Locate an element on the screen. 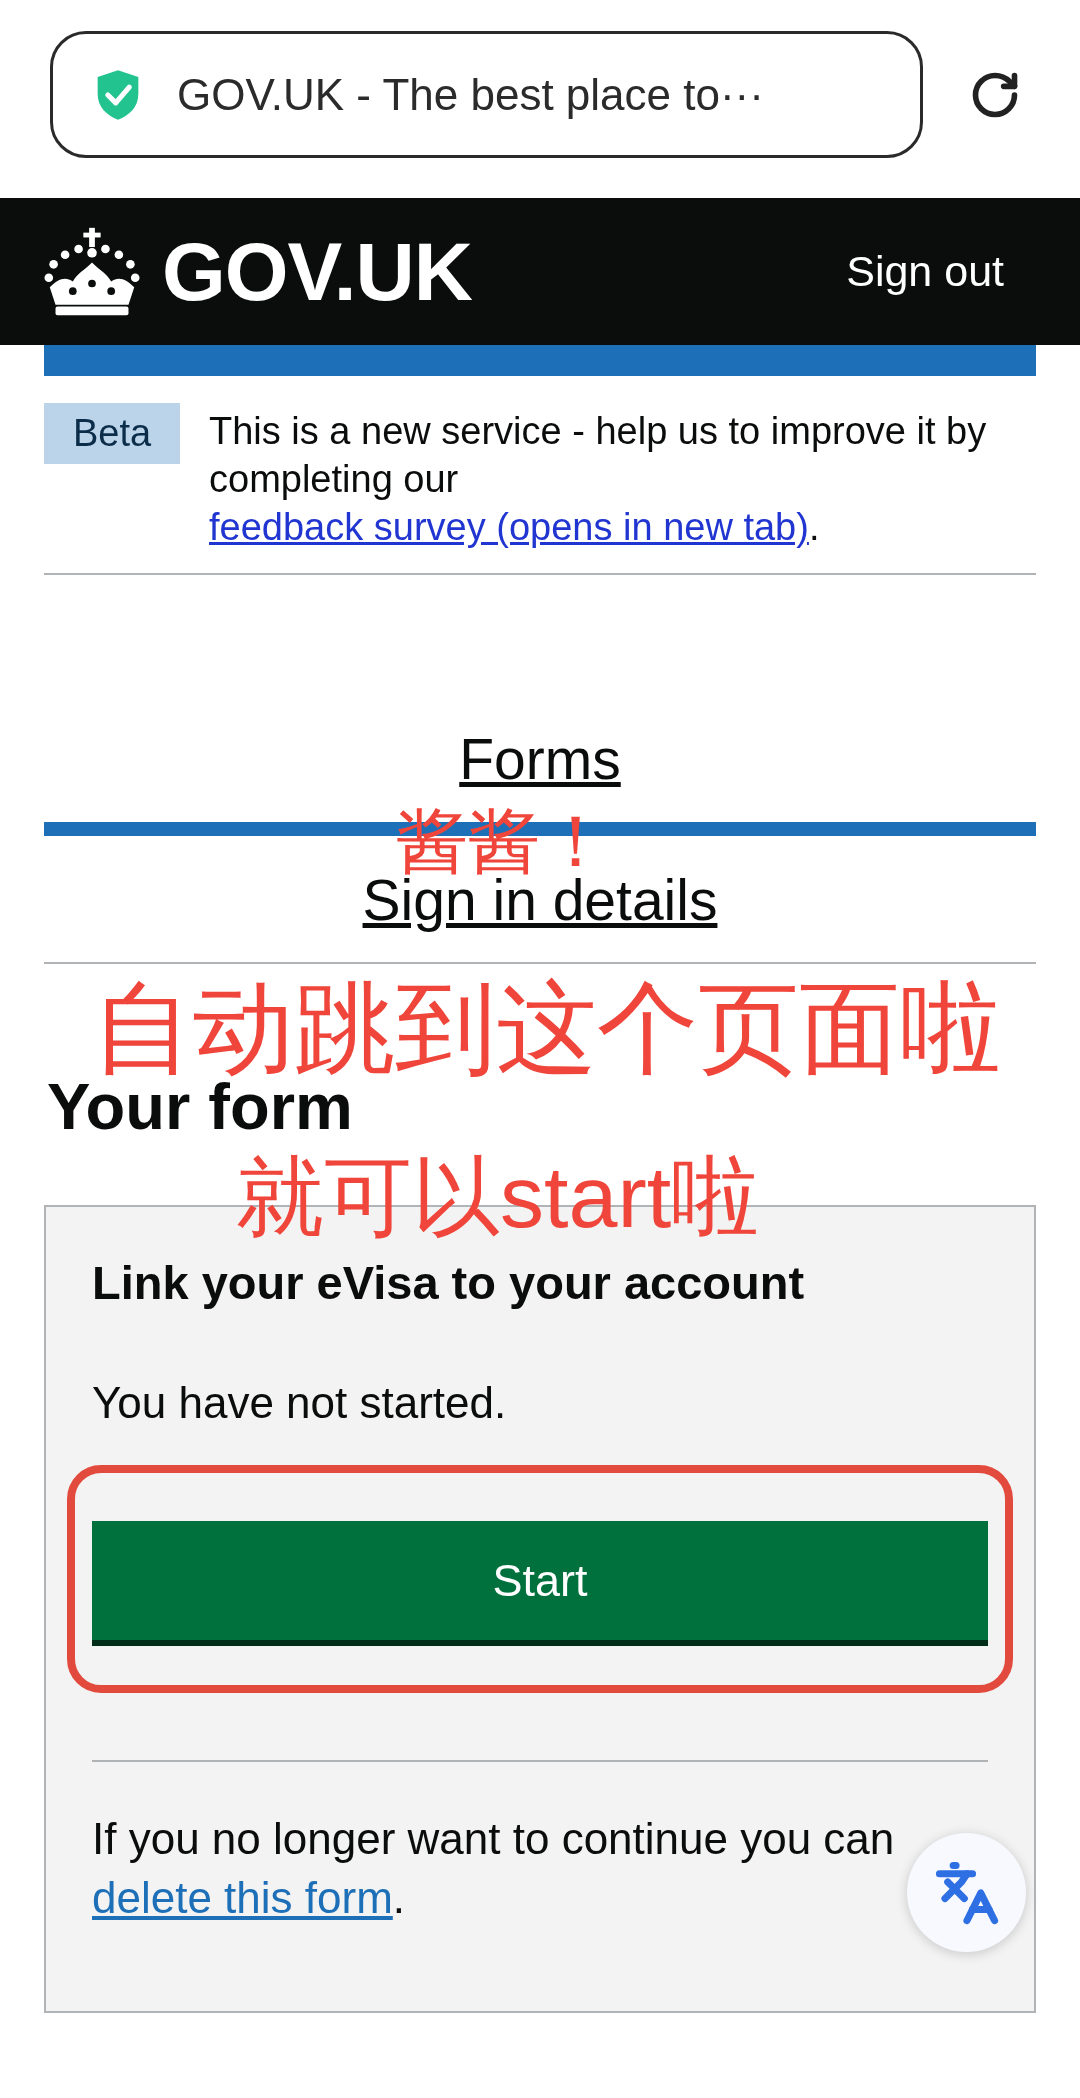 The image size is (1080, 2098). sign-out-link: Sign out is located at coordinates (925, 271).